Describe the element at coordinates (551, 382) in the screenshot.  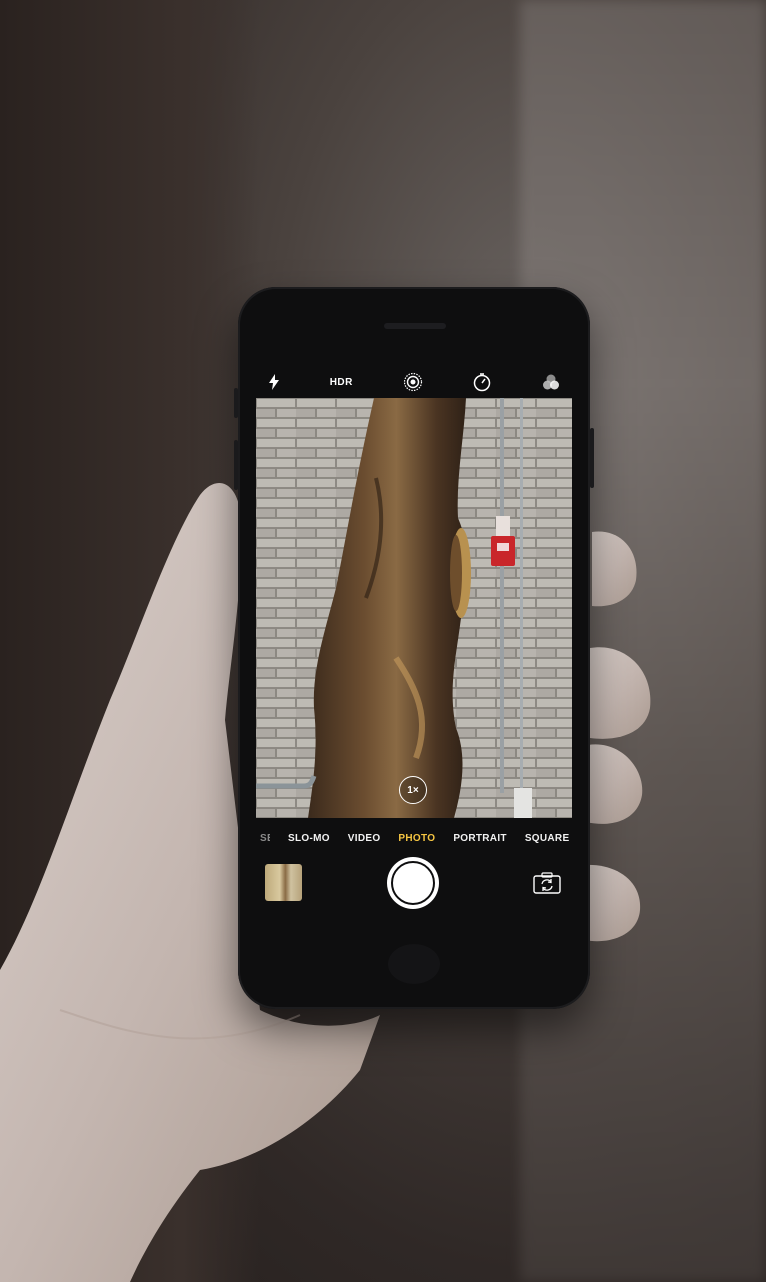
I see `filters-icon` at that location.